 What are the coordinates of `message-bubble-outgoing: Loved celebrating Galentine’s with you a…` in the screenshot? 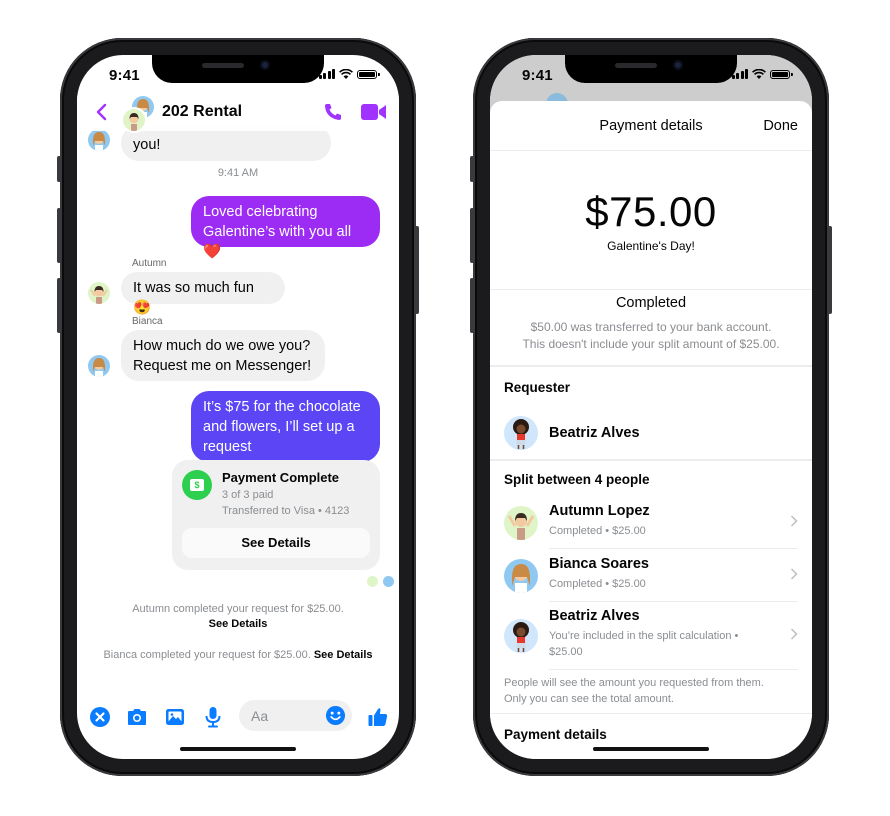 It's located at (285, 228).